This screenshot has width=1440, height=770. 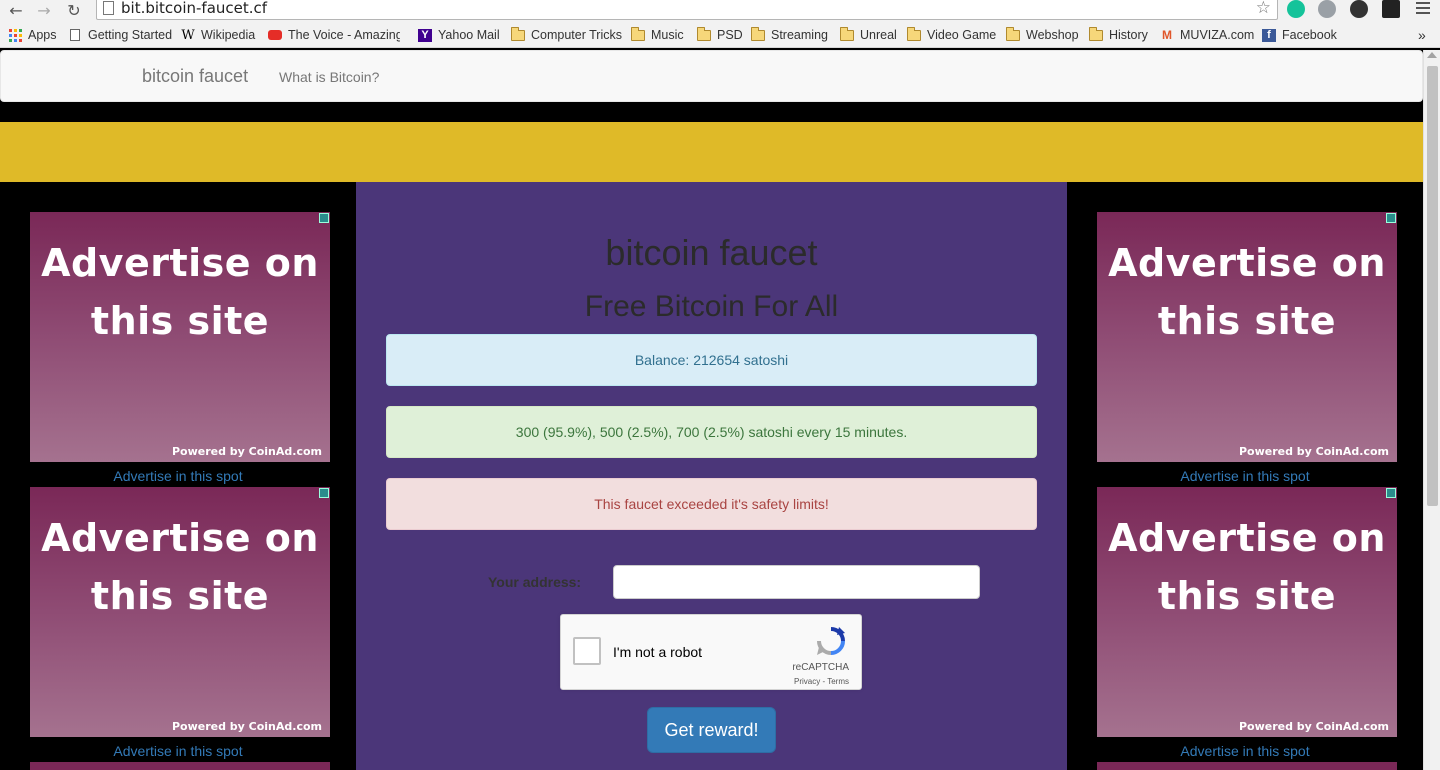 What do you see at coordinates (796, 582) in the screenshot?
I see `address-input` at bounding box center [796, 582].